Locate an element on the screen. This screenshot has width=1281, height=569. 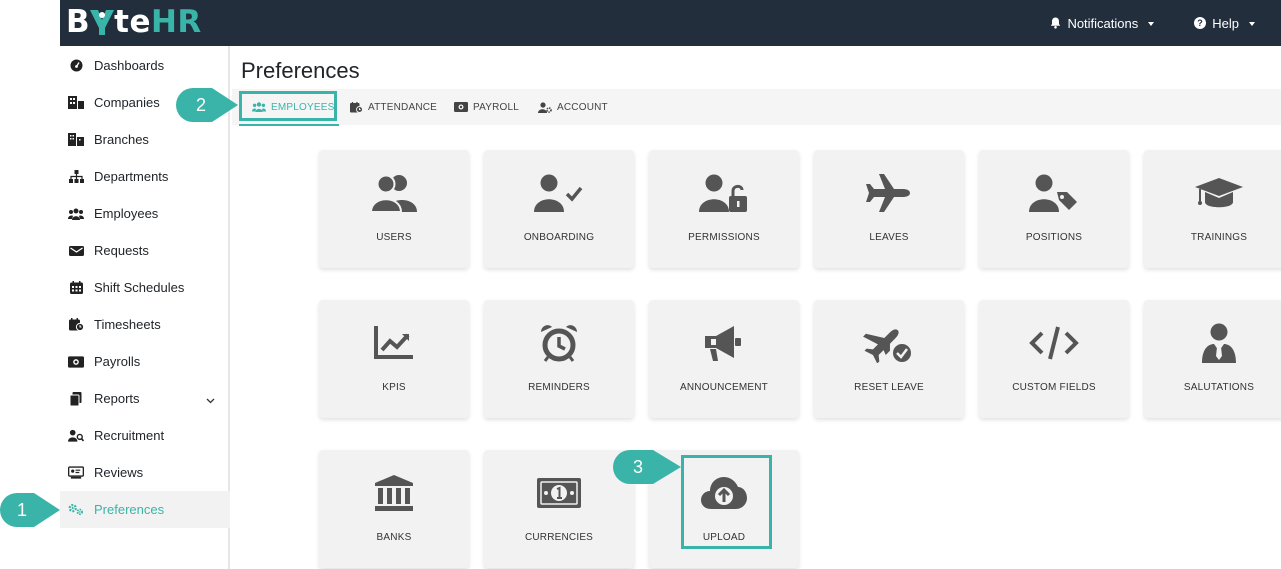
departments-icon is located at coordinates (76, 177).